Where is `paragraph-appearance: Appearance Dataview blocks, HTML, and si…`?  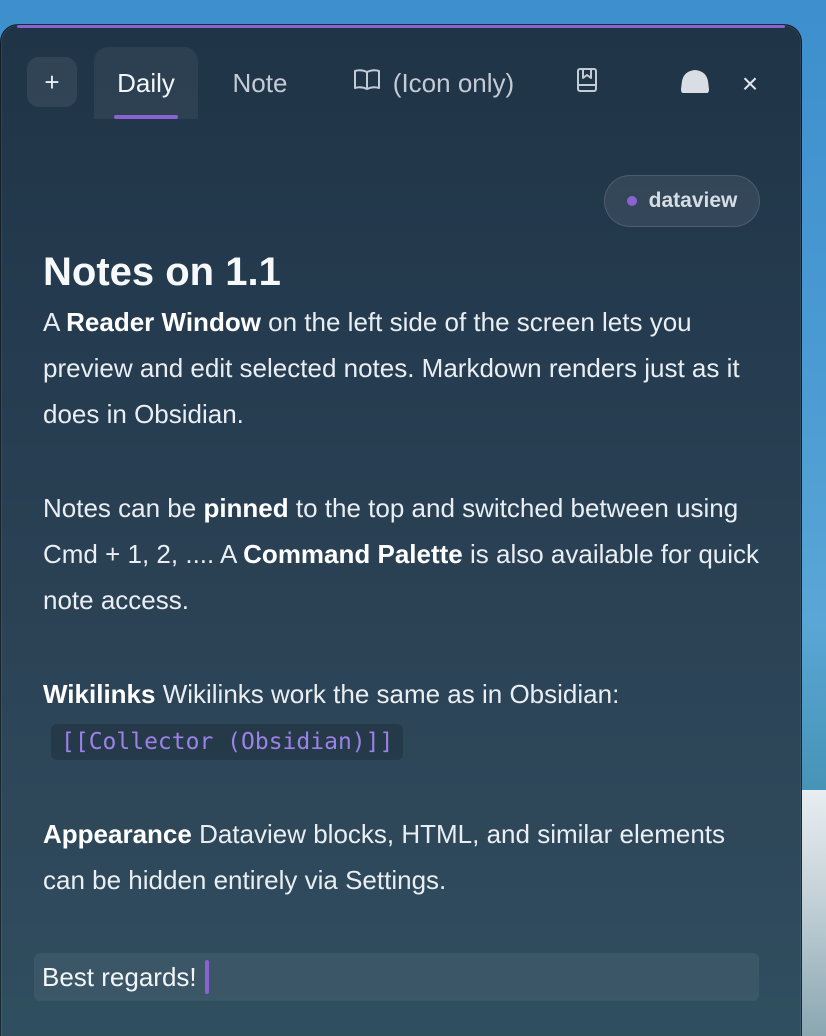 paragraph-appearance: Appearance Dataview blocks, HTML, and si… is located at coordinates (403, 857).